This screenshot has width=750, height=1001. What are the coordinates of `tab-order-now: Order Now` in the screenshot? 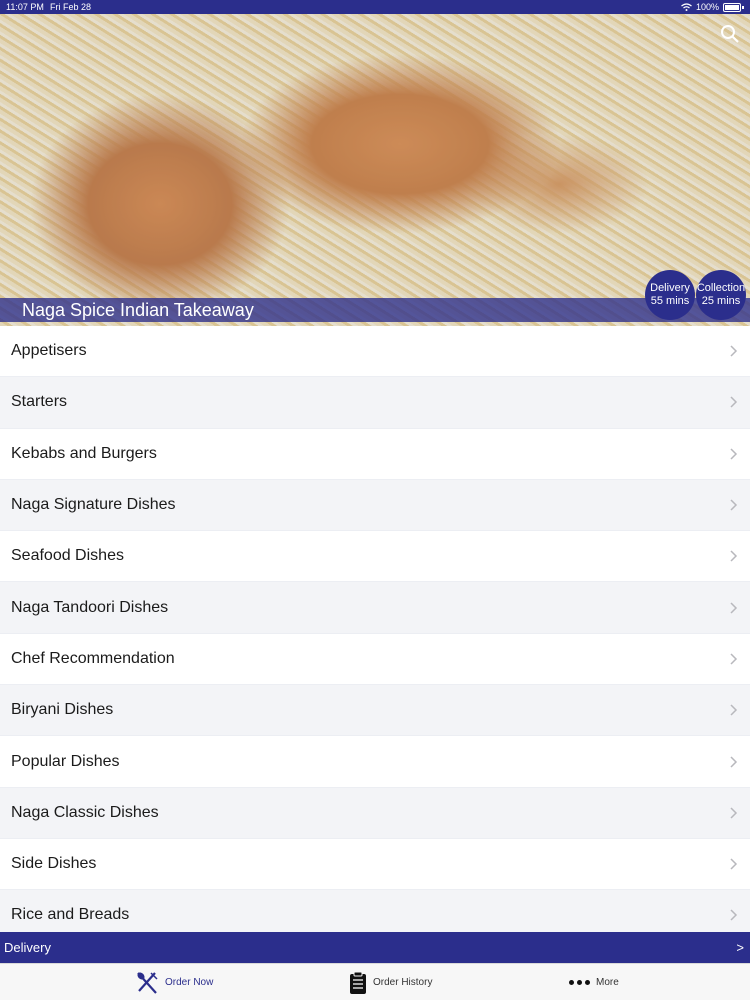 It's located at (174, 982).